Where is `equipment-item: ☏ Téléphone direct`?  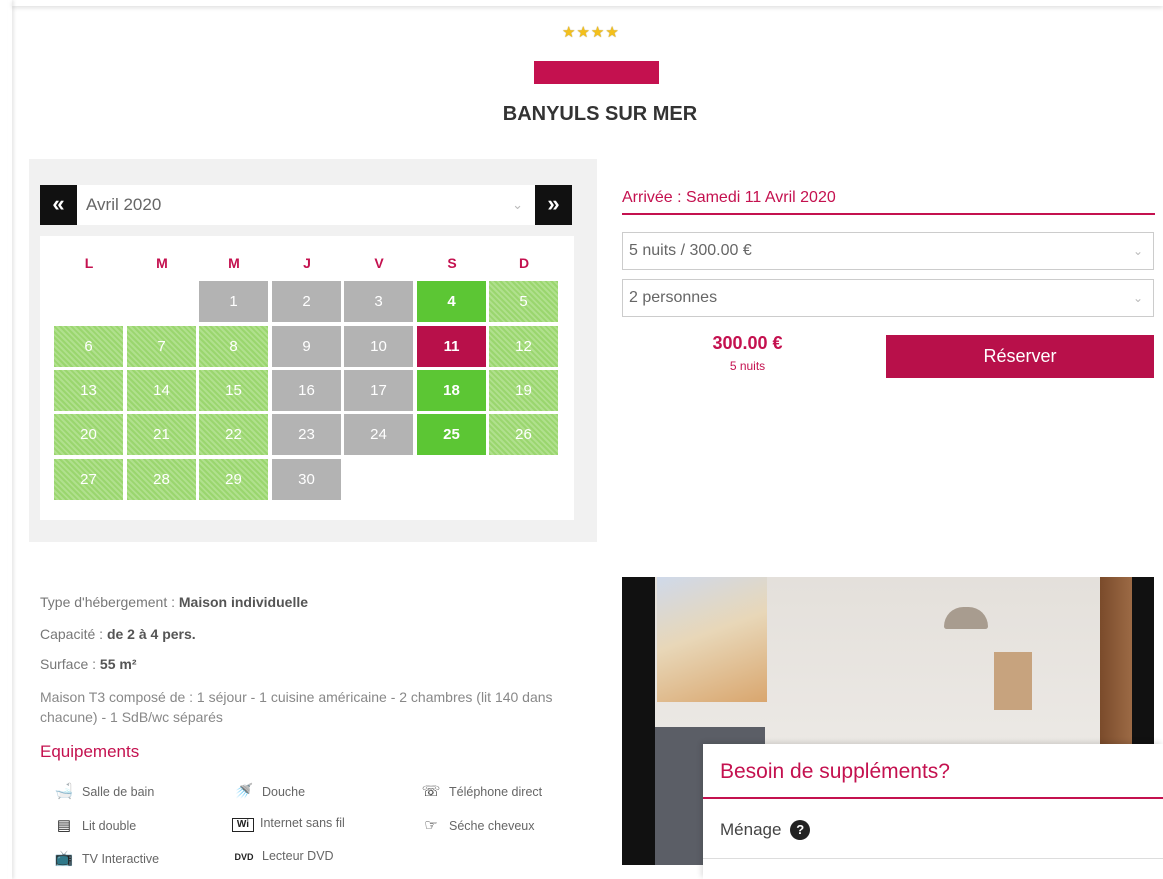 equipment-item: ☏ Téléphone direct is located at coordinates (481, 791).